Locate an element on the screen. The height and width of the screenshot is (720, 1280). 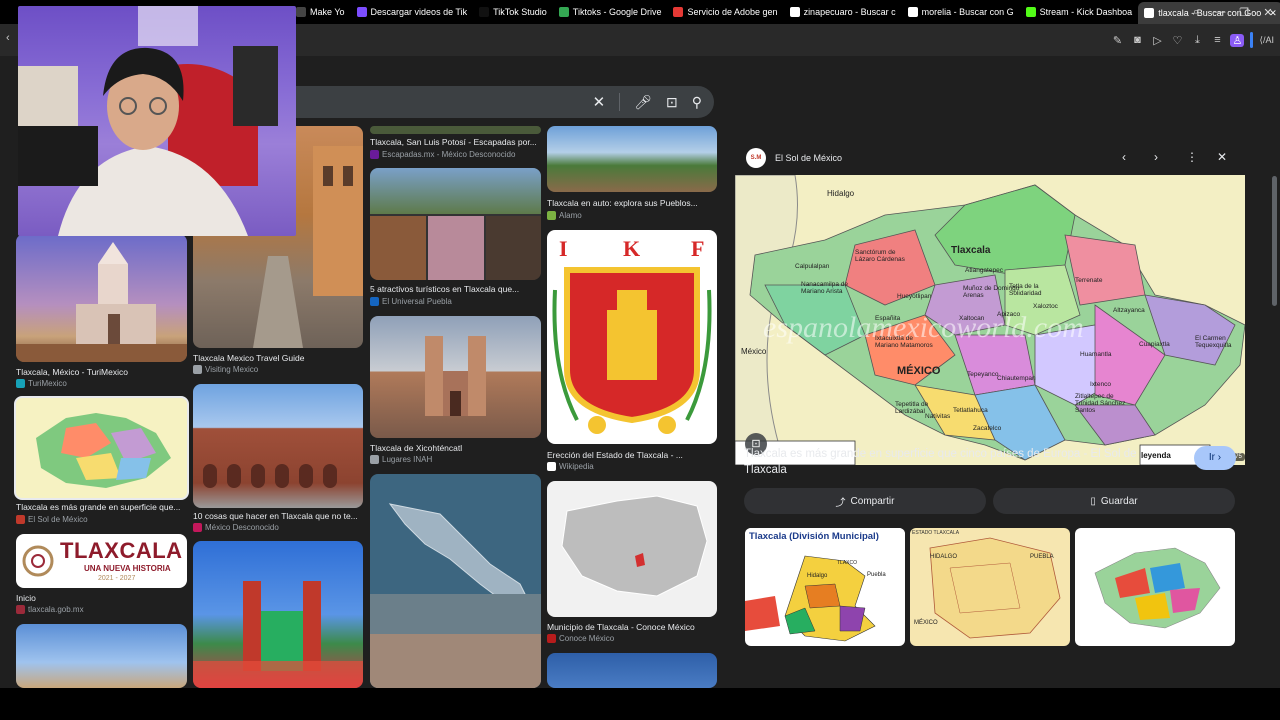
result-image-colorful-church is located at coordinates (278, 614).